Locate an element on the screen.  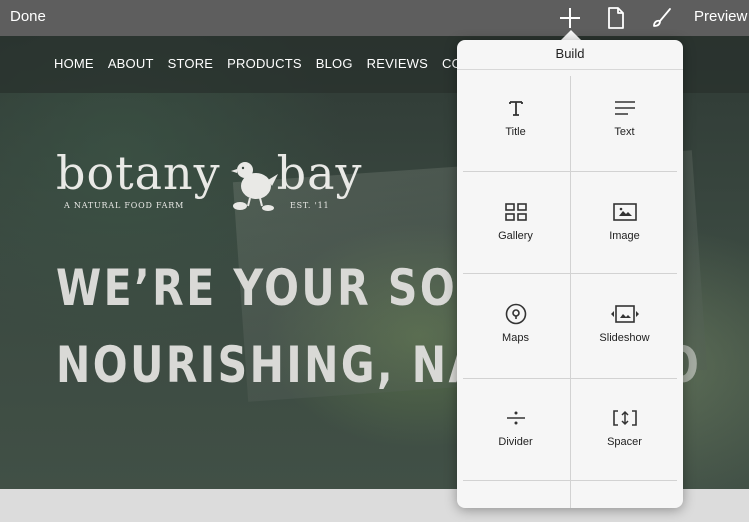
nav-item-about: ABOUT is located at coordinates (131, 63).